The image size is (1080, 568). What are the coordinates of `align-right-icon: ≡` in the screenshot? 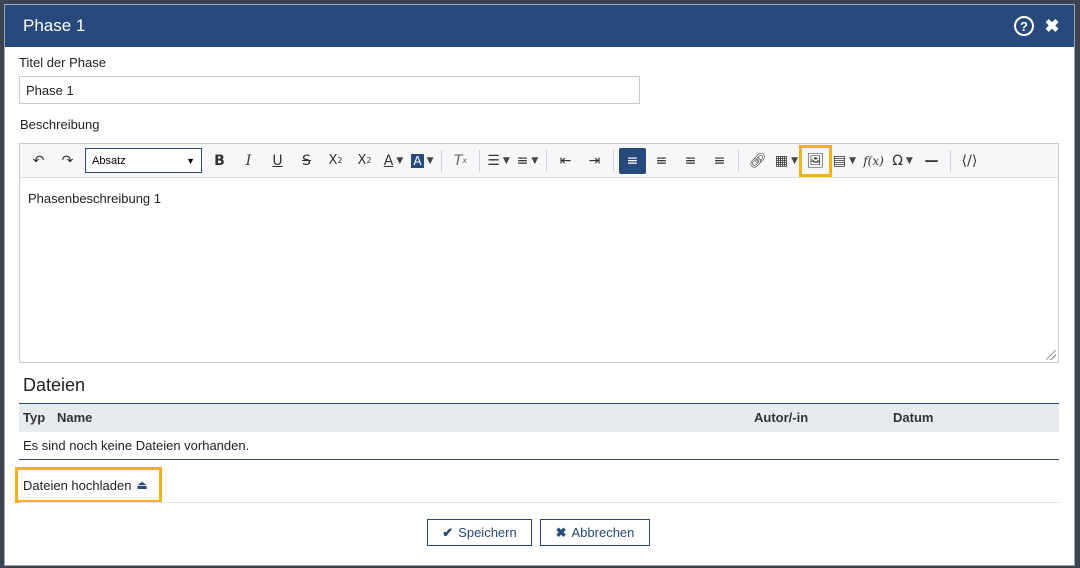 It's located at (661, 161).